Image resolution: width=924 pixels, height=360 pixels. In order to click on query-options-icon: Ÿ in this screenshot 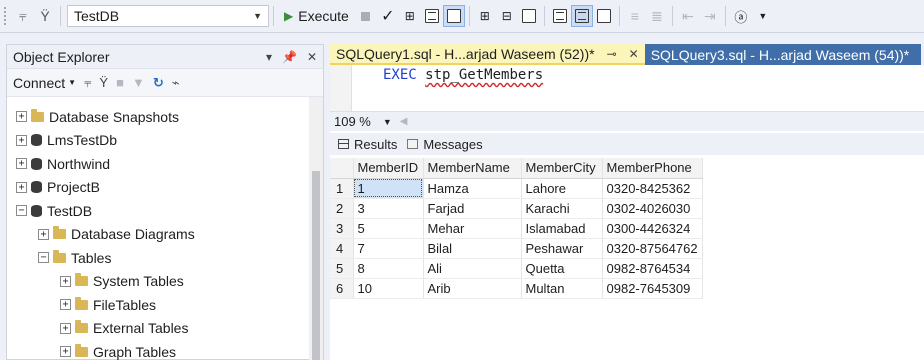, I will do `click(45, 16)`.